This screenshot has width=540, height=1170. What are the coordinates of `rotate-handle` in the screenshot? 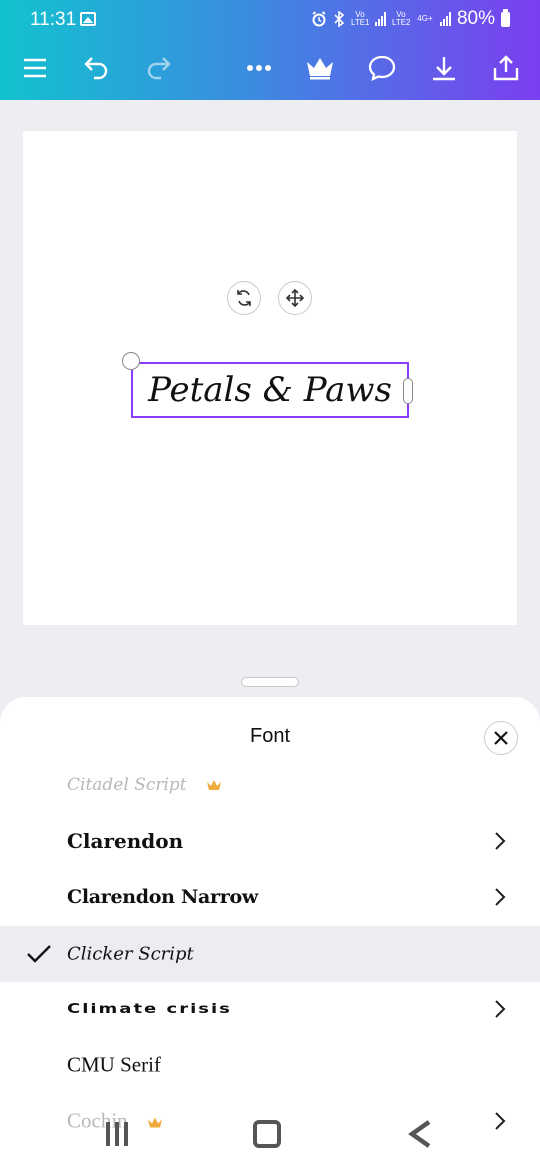 It's located at (244, 298).